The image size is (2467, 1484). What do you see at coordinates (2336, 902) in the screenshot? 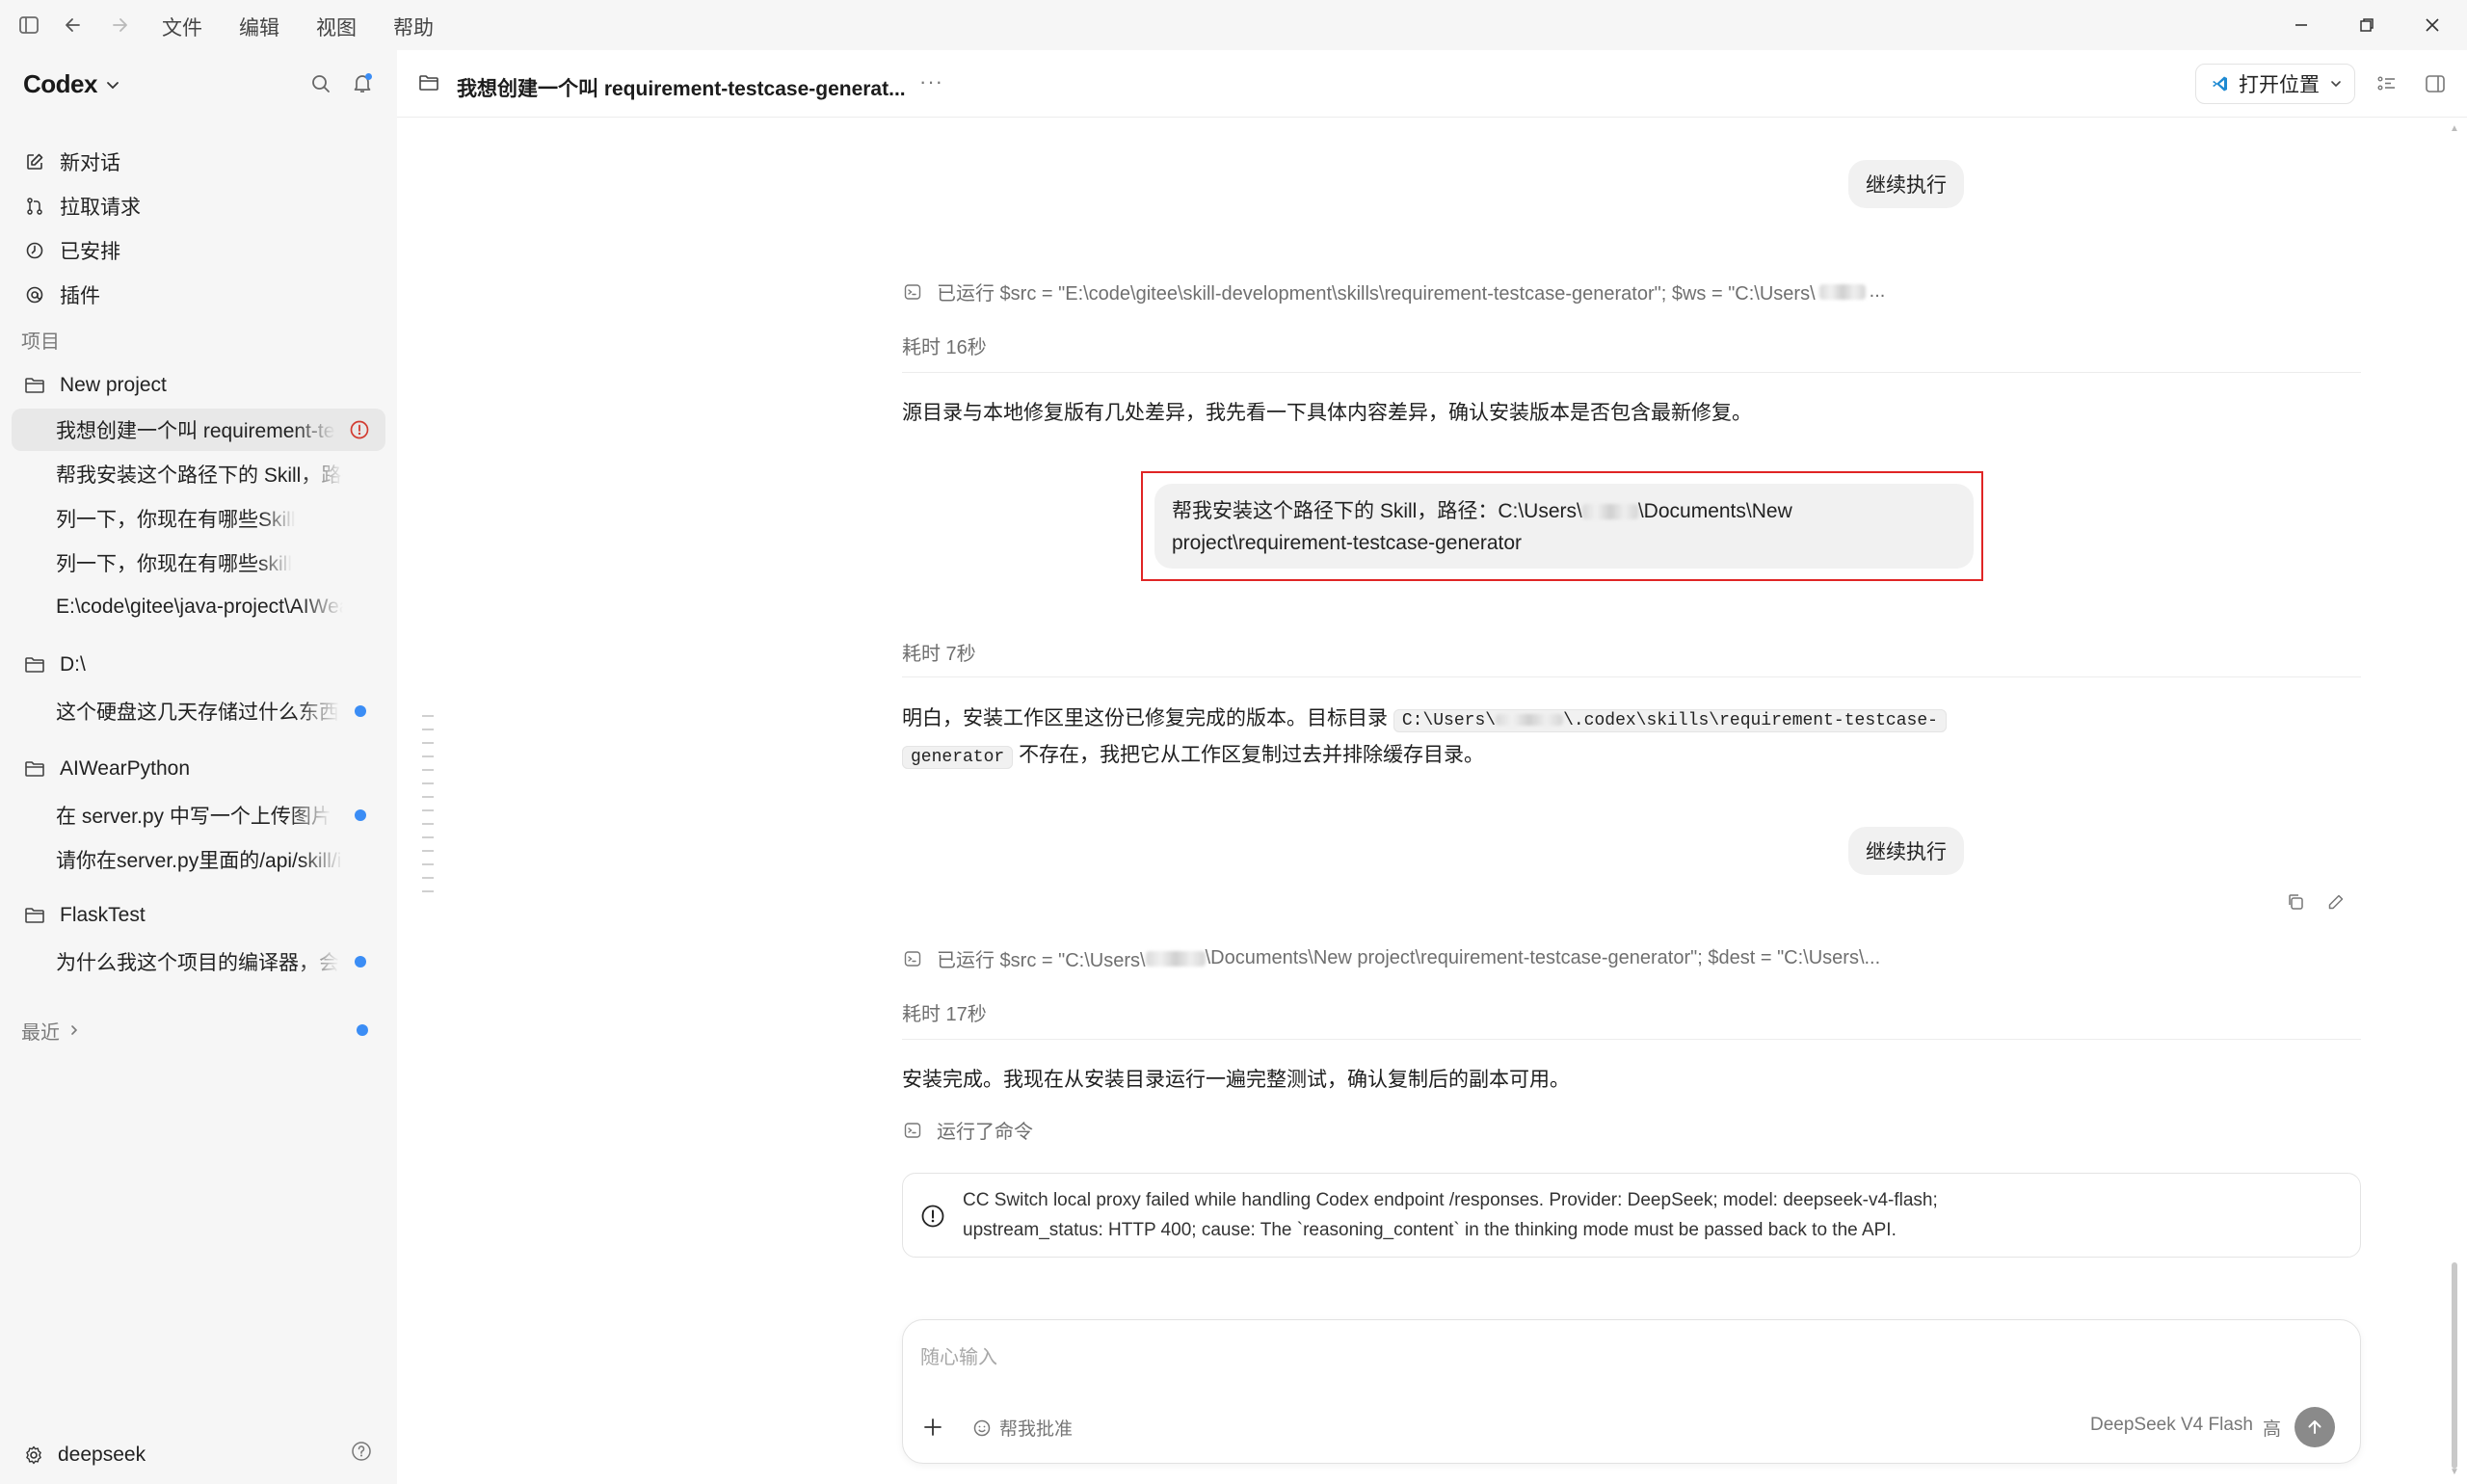
I see `edit-pencil-icon` at bounding box center [2336, 902].